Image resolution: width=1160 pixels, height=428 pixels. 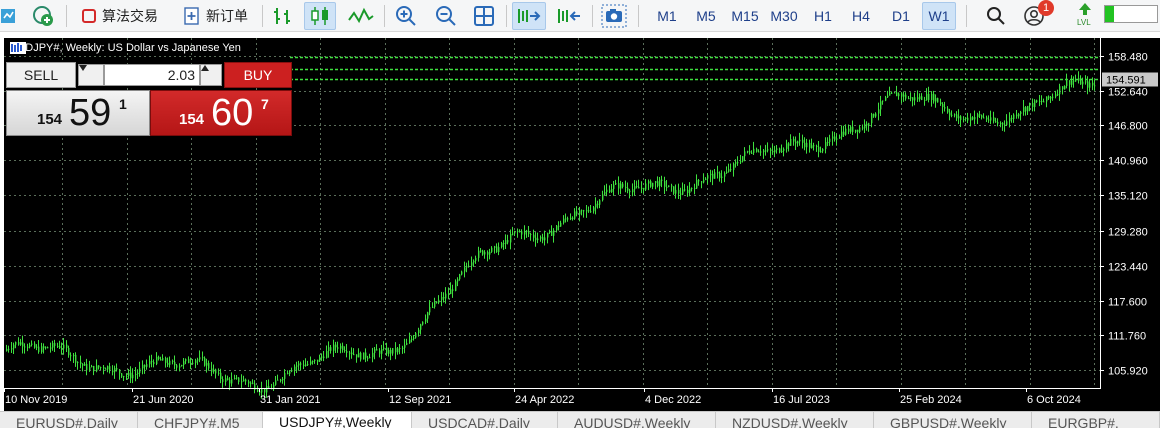 I want to click on tile-windows-icon, so click(x=484, y=16).